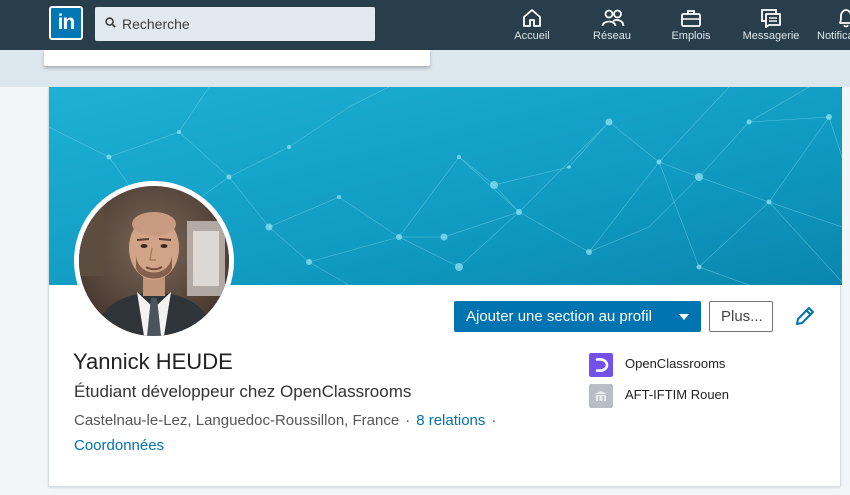 The height and width of the screenshot is (495, 850). I want to click on profile-photo, so click(154, 261).